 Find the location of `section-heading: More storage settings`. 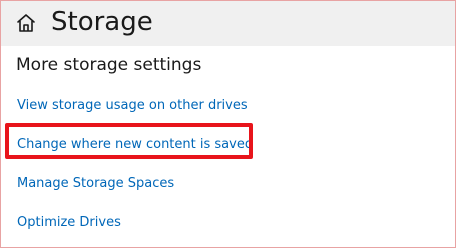

section-heading: More storage settings is located at coordinates (109, 65).